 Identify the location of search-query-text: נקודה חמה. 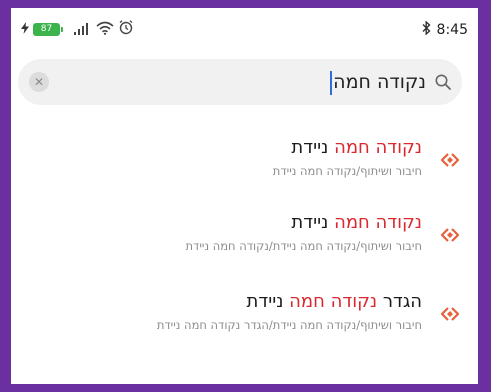
(379, 82).